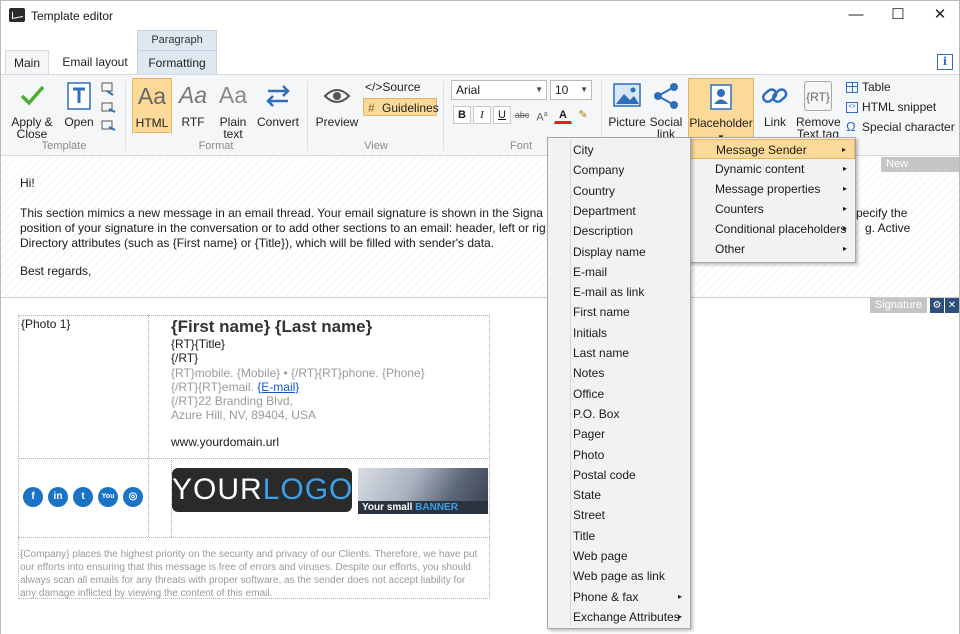 The image size is (960, 634). Describe the element at coordinates (83, 497) in the screenshot. I see `twitter-icon: t` at that location.